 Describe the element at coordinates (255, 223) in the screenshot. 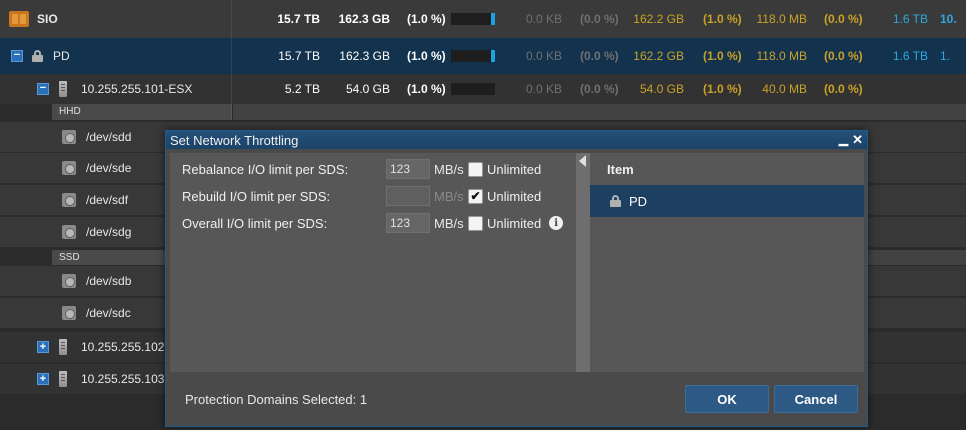

I see `field-label: Overall I/O limit per SDS:` at that location.